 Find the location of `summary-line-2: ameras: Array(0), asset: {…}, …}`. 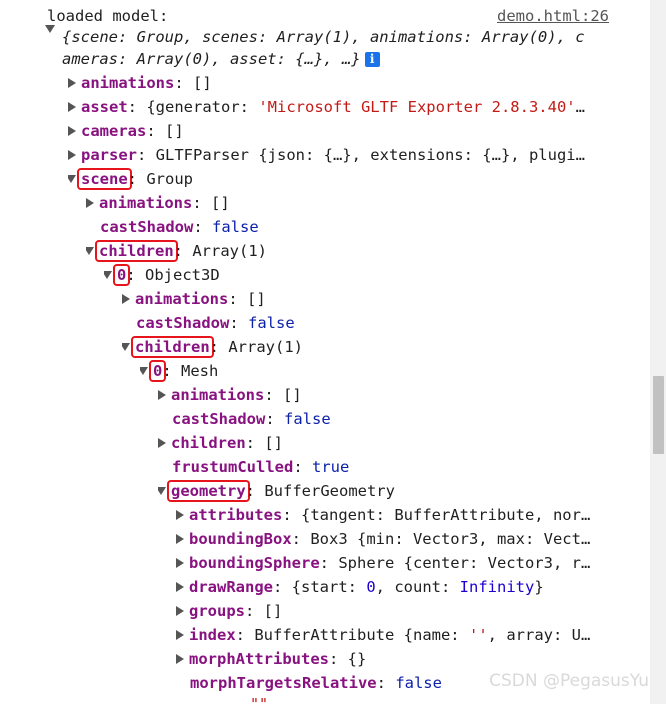

summary-line-2: ameras: Array(0), asset: {…}, …} is located at coordinates (211, 59).